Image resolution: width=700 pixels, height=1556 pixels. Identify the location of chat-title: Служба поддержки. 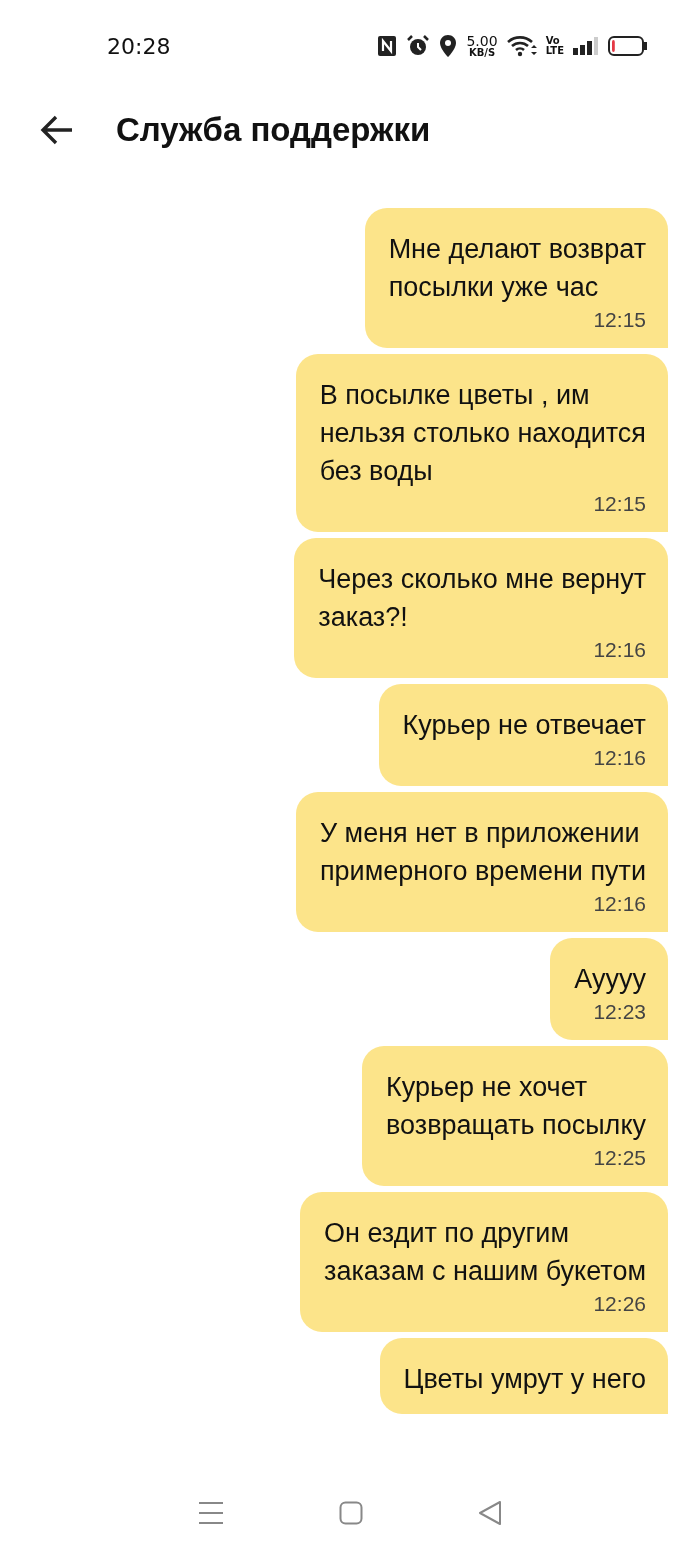
(273, 130).